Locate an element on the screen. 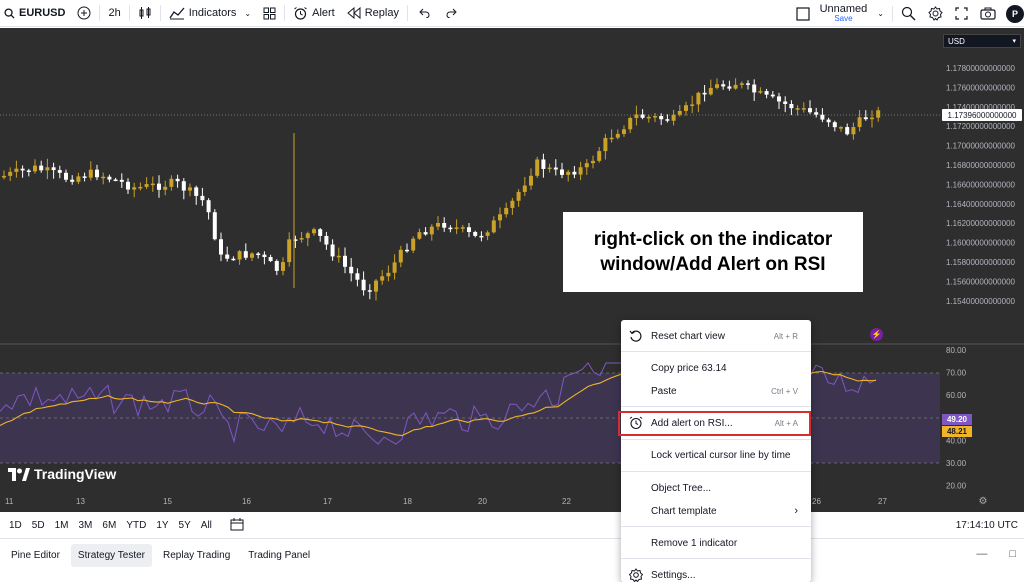 The image size is (1024, 582). tab-pine-editor: Pine Editor is located at coordinates (35, 555).